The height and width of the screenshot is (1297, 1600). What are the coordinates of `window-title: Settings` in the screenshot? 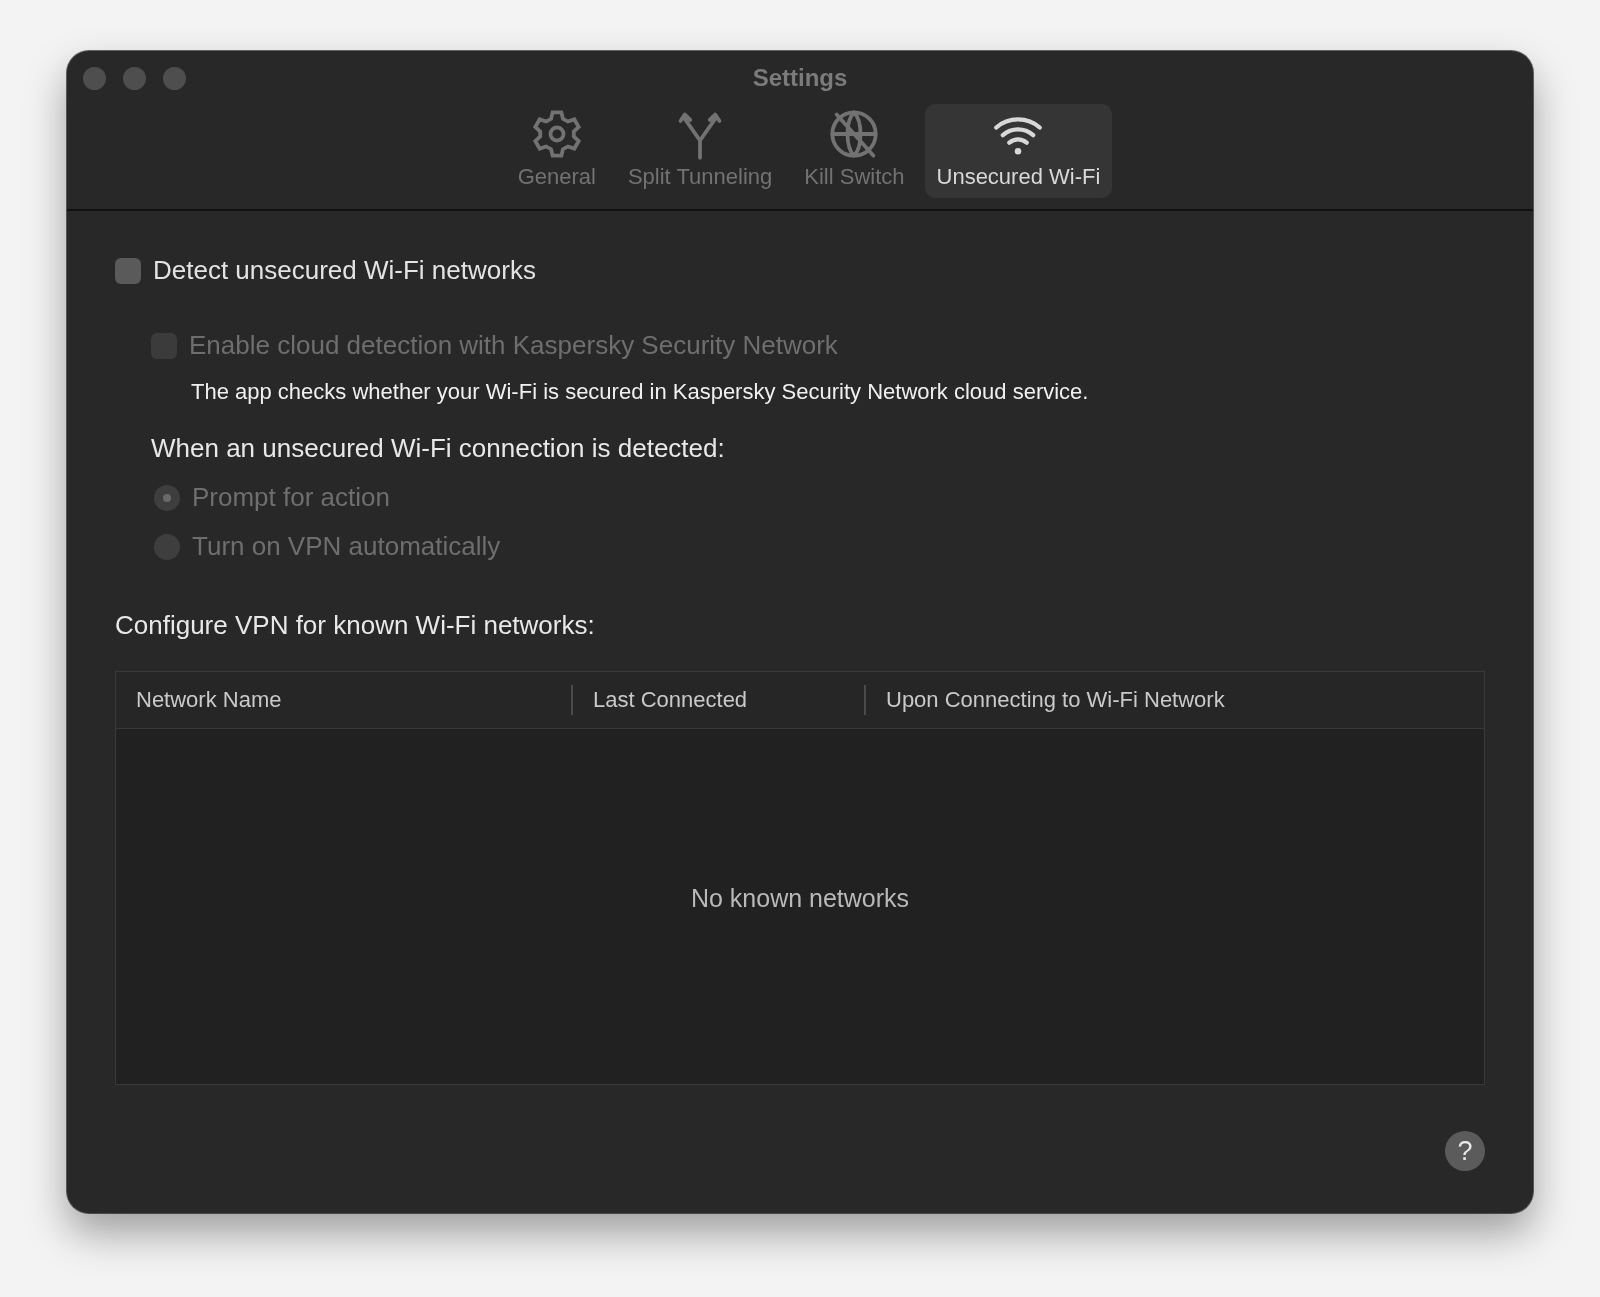 It's located at (800, 77).